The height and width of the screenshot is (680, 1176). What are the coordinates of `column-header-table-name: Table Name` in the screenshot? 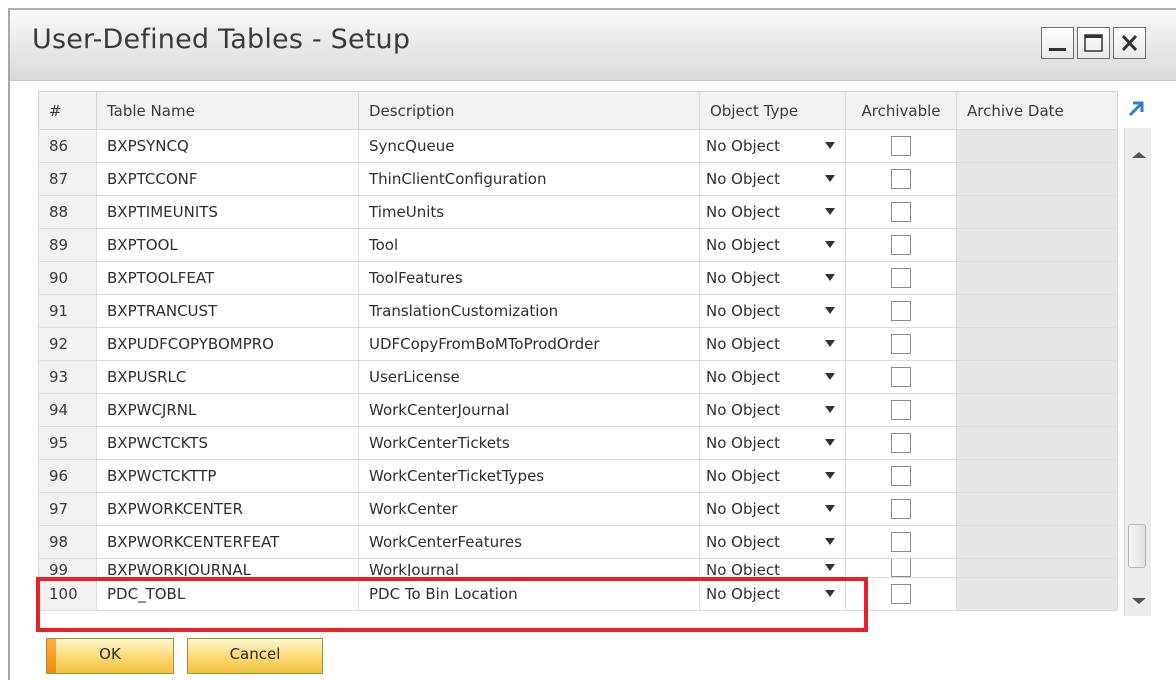 It's located at (227, 110).